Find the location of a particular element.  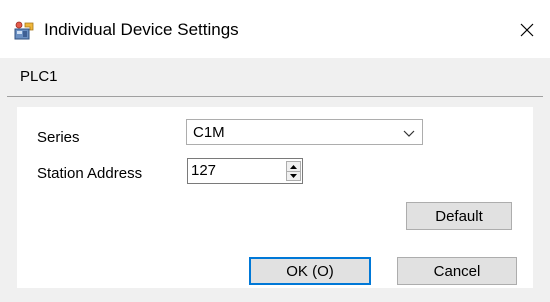

triangle-up-icon is located at coordinates (293, 166).